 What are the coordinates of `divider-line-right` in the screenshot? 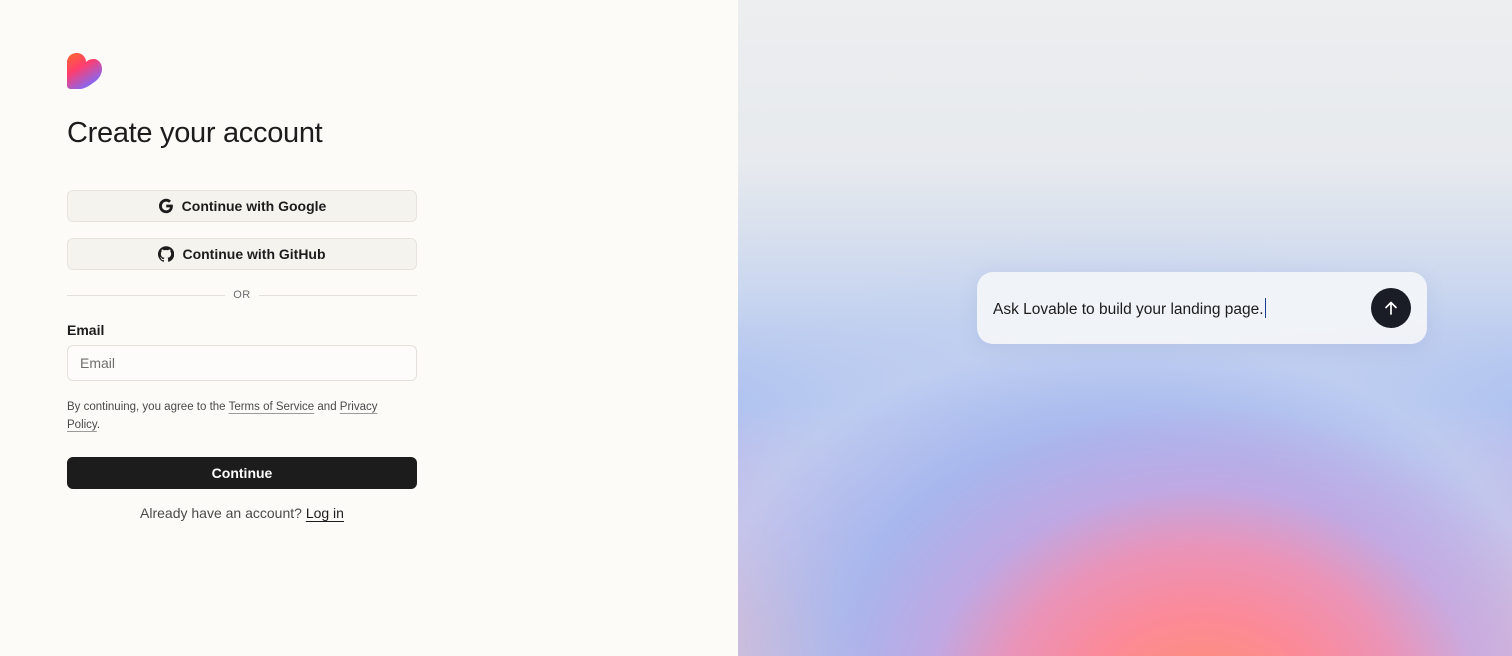 It's located at (337, 295).